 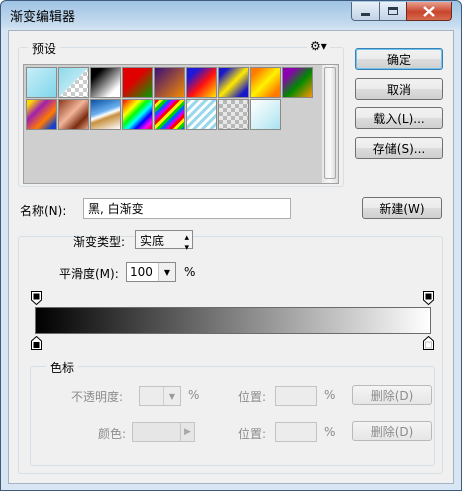 I want to click on vertical-scrollbar, so click(x=330, y=124).